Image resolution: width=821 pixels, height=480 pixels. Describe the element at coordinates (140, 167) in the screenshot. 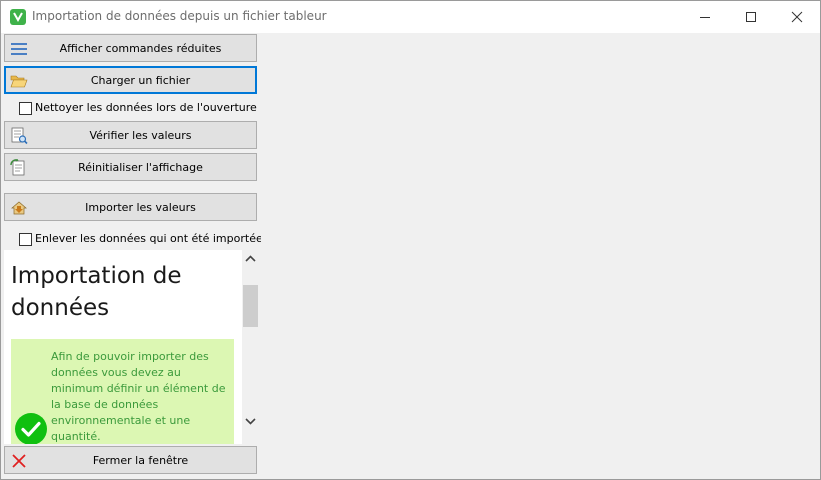

I see `reset-display-label: Réinitialiser l'affichage` at that location.